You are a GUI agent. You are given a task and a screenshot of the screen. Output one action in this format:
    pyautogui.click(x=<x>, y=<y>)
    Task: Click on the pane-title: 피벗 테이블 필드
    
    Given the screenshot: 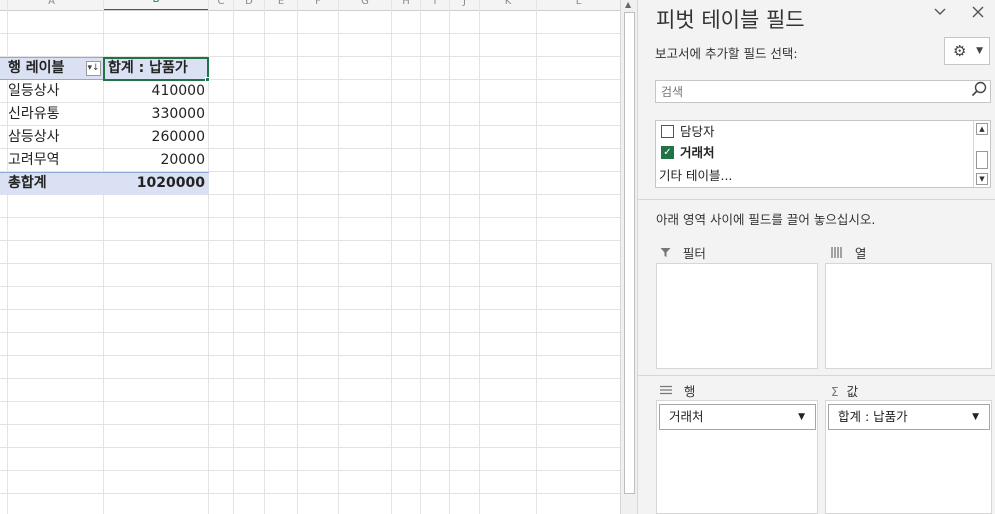 What is the action you would take?
    pyautogui.click(x=730, y=20)
    